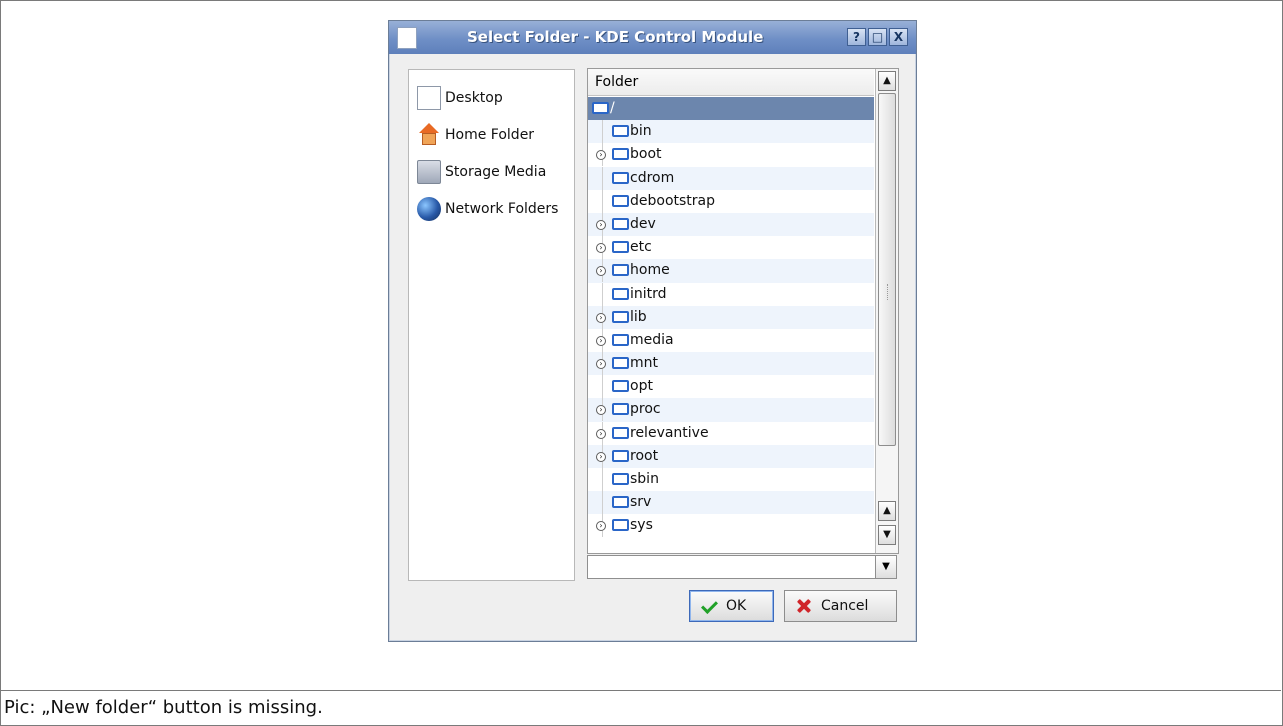  What do you see at coordinates (731, 503) in the screenshot?
I see `folder-row: srv` at bounding box center [731, 503].